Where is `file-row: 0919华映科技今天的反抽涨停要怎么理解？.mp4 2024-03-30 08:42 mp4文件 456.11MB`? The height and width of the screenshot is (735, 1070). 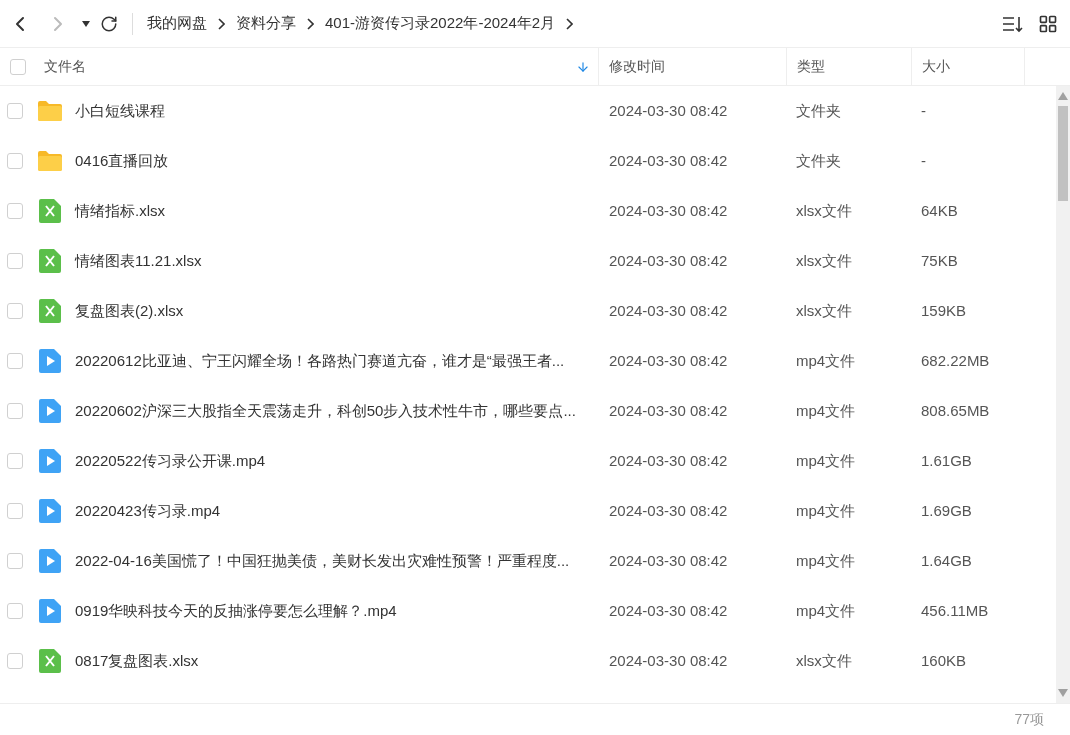 file-row: 0919华映科技今天的反抽涨停要怎么理解？.mp4 2024-03-30 08:42 mp4文件 456.11MB is located at coordinates (528, 611).